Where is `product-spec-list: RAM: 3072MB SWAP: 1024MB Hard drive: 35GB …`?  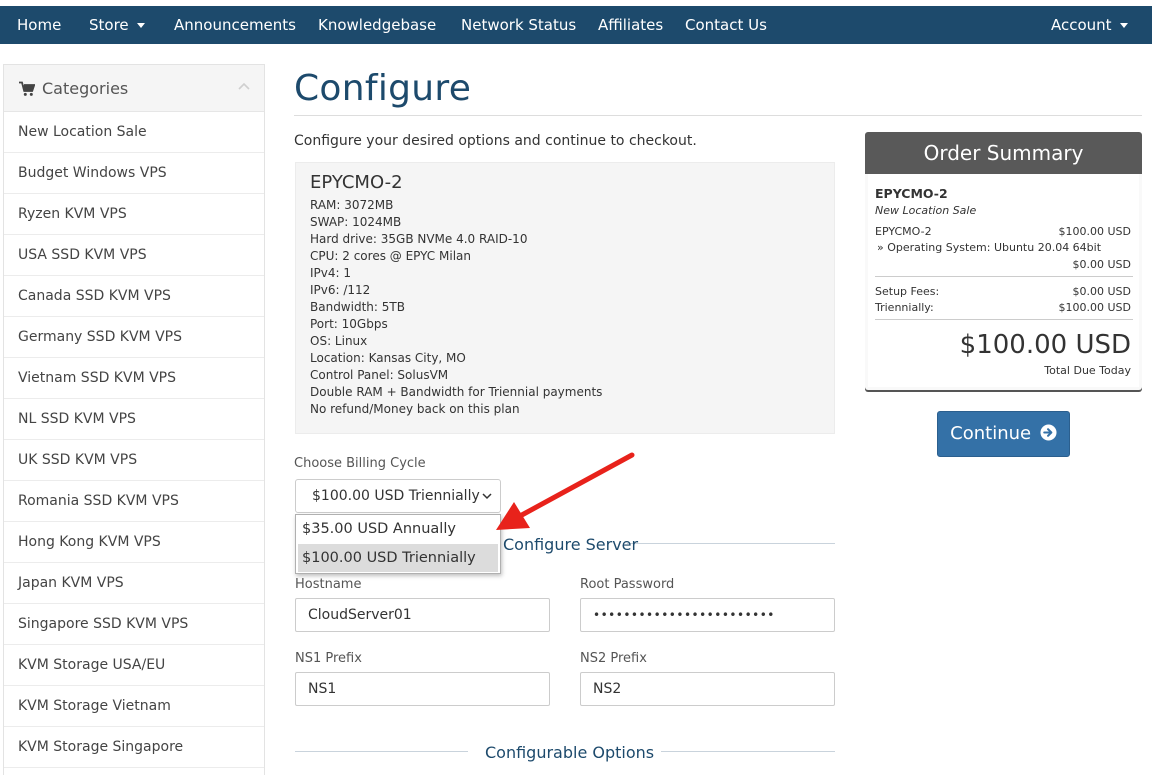
product-spec-list: RAM: 3072MB SWAP: 1024MB Hard drive: 35GB … is located at coordinates (565, 307).